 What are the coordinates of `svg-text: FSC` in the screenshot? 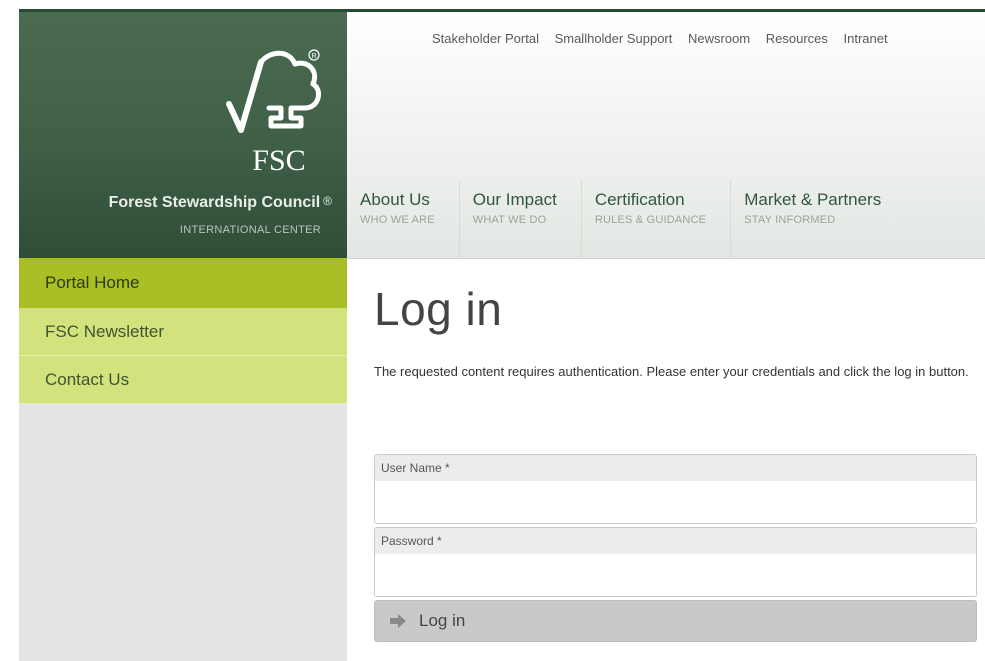 It's located at (278, 160).